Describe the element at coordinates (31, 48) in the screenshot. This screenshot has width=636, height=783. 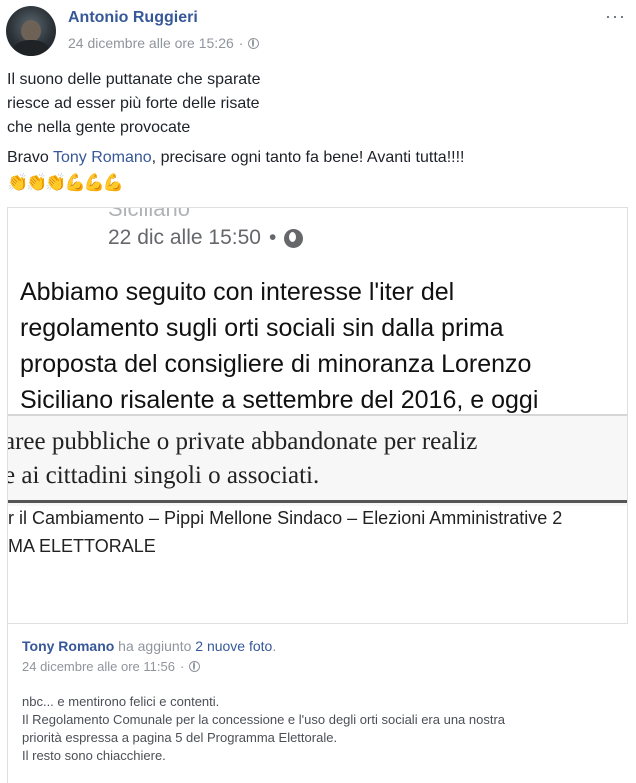
I see `avatar-body` at that location.